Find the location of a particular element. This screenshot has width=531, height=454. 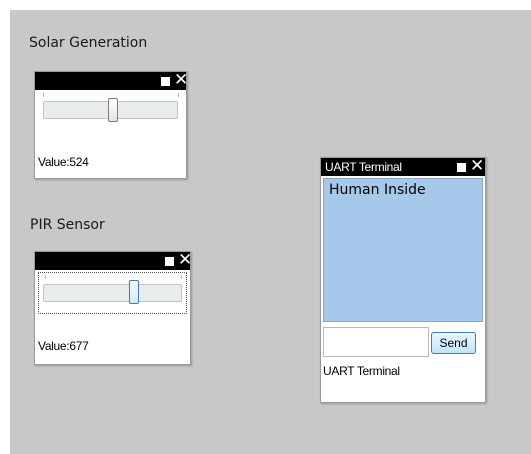

solar-value: Value:524 is located at coordinates (63, 162).